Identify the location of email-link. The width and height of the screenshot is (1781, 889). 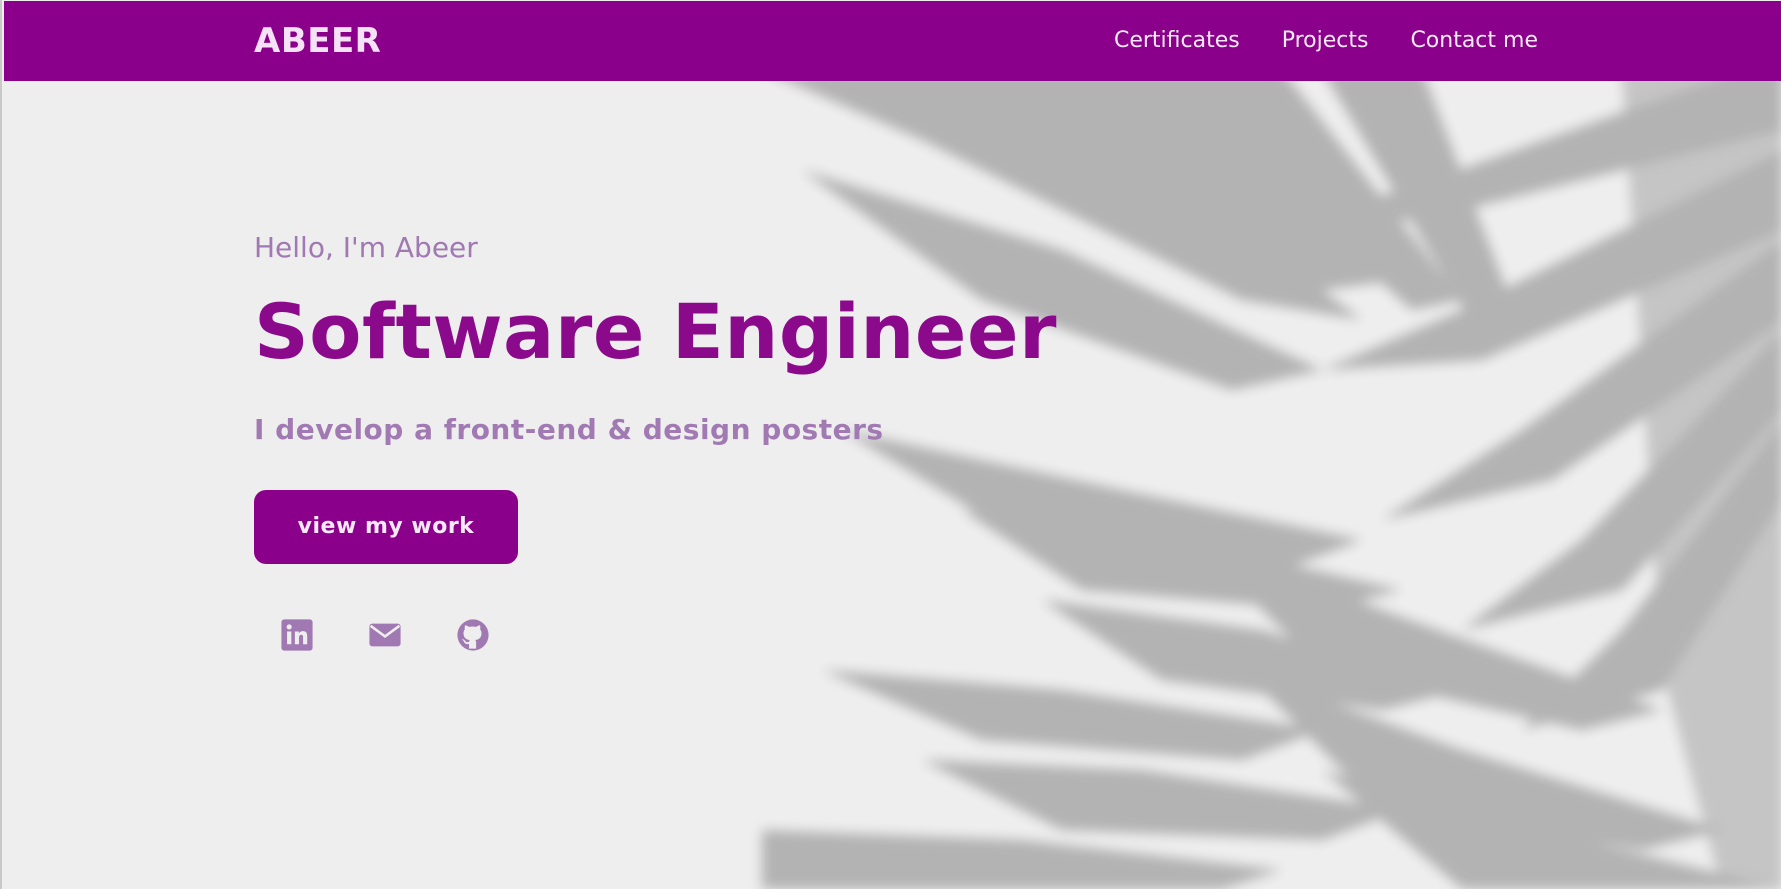
(385, 635).